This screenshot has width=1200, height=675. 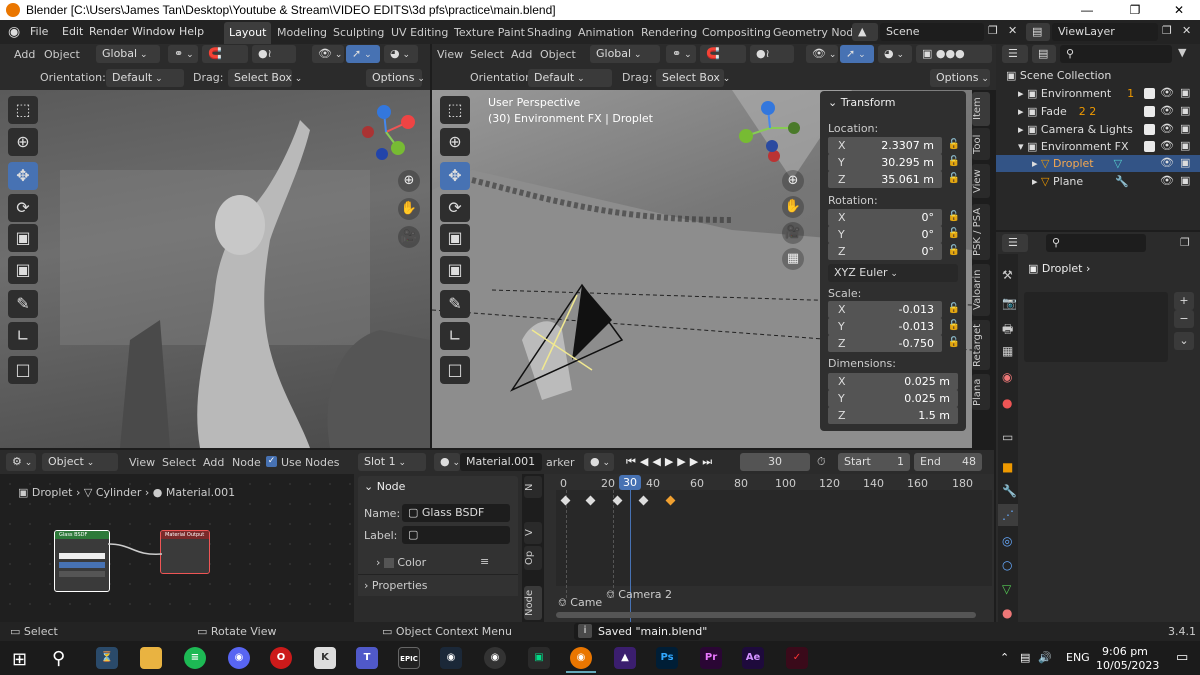 What do you see at coordinates (793, 259) in the screenshot?
I see `grid-view-icon: ▦` at bounding box center [793, 259].